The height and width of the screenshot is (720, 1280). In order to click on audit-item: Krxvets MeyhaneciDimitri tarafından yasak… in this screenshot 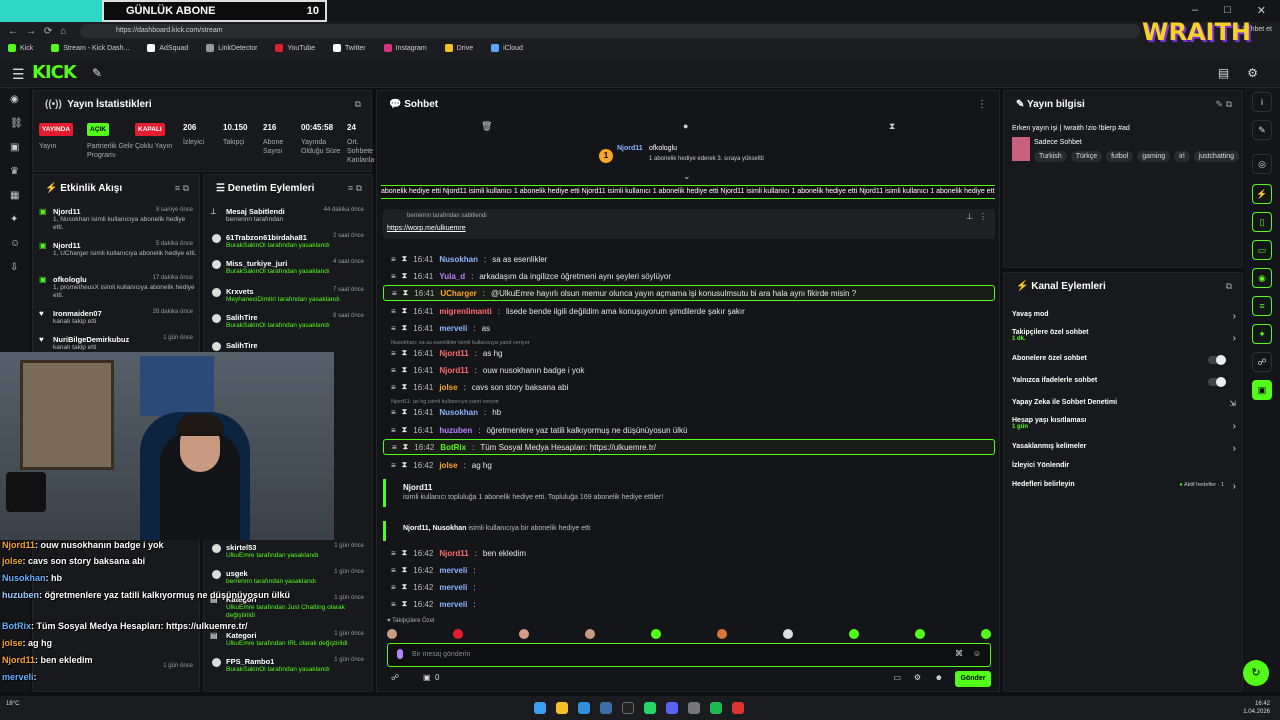, I will do `click(290, 295)`.